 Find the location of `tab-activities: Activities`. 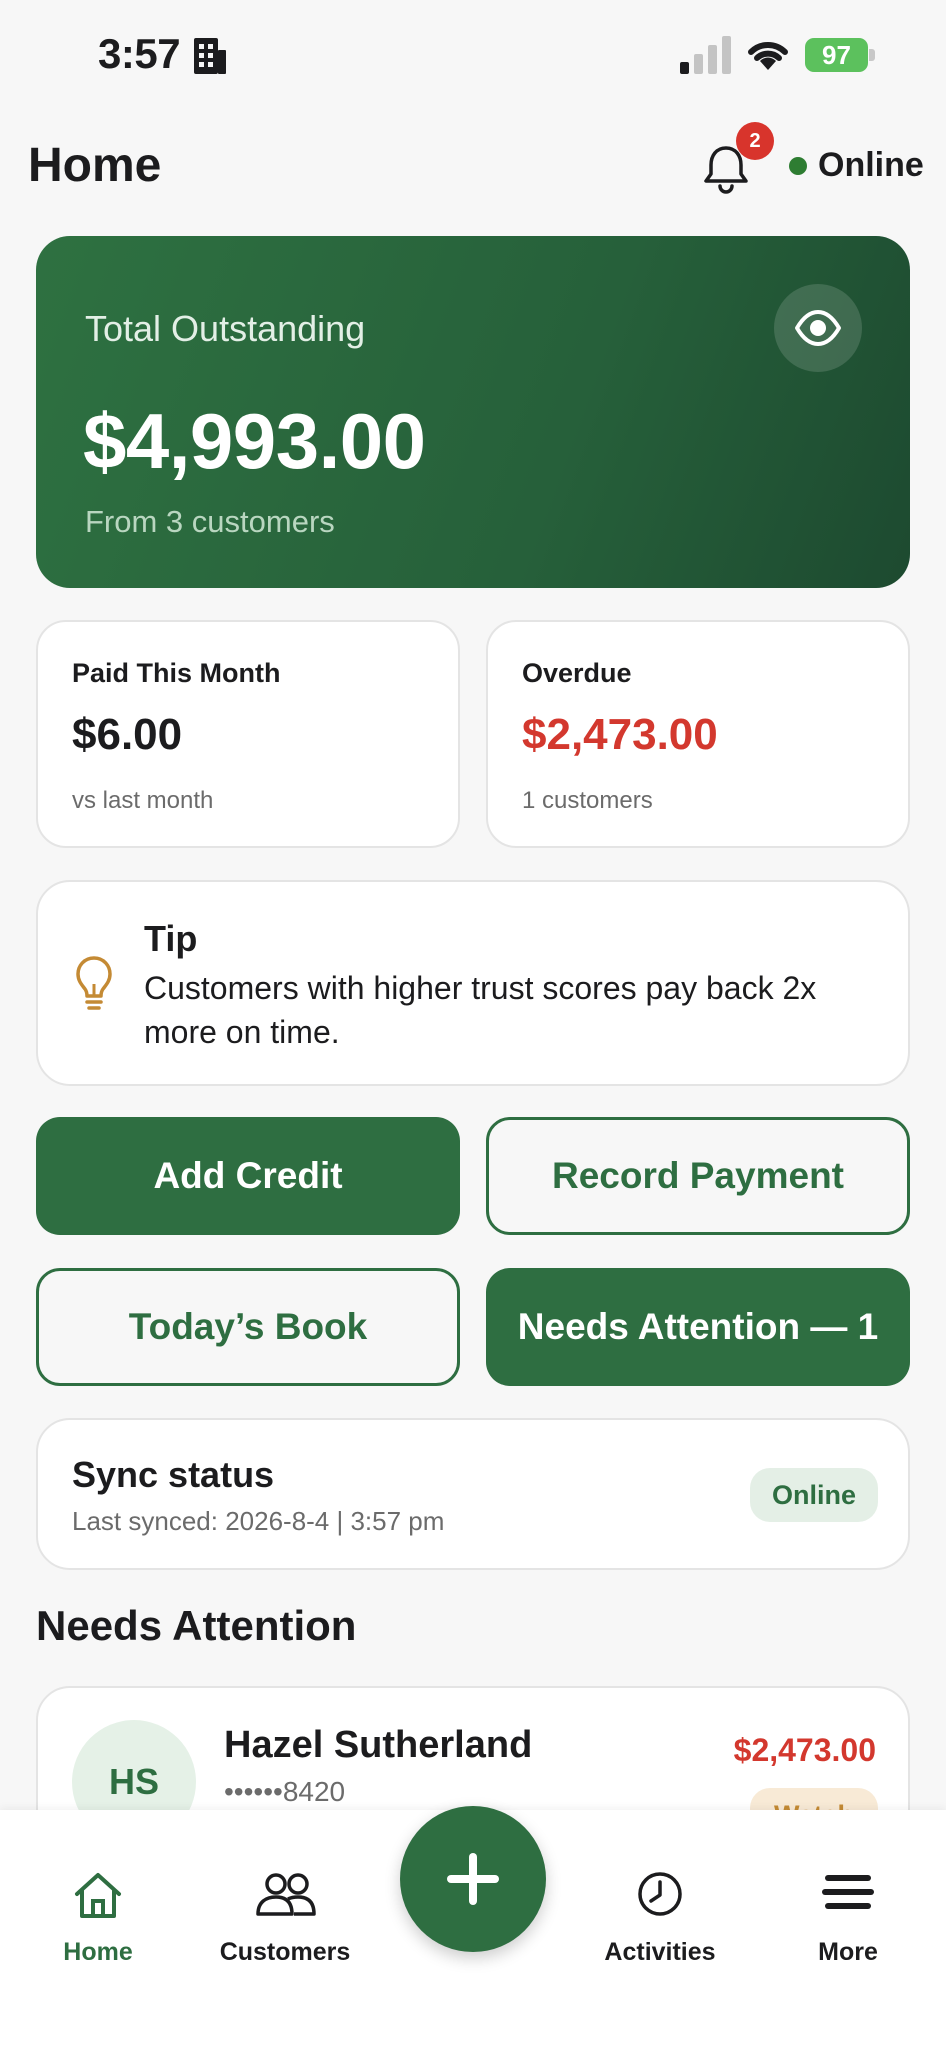

tab-activities: Activities is located at coordinates (660, 1890).